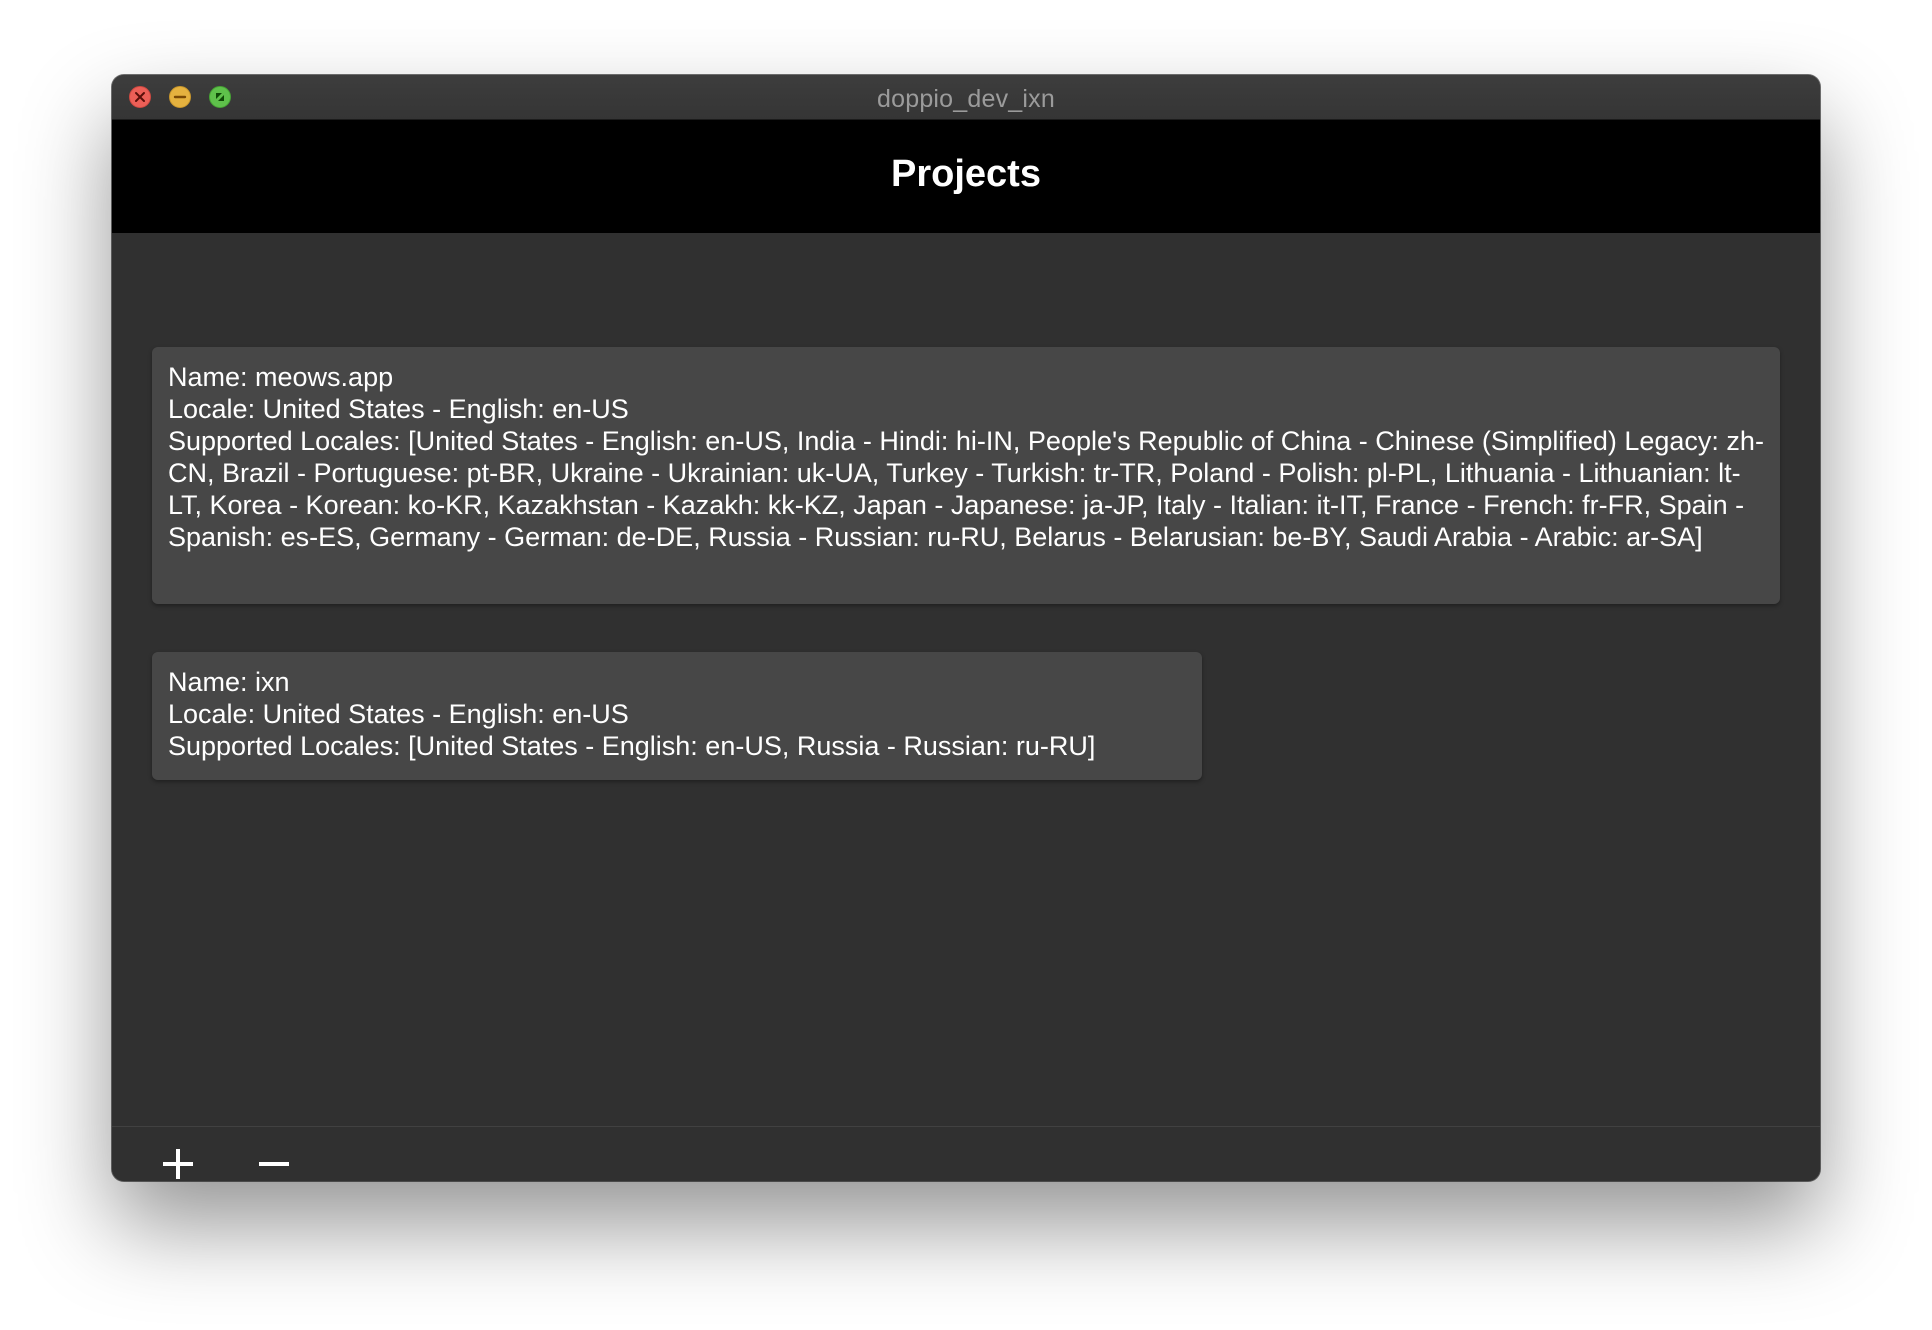  Describe the element at coordinates (281, 377) in the screenshot. I see `project-name: Name: meows.app` at that location.